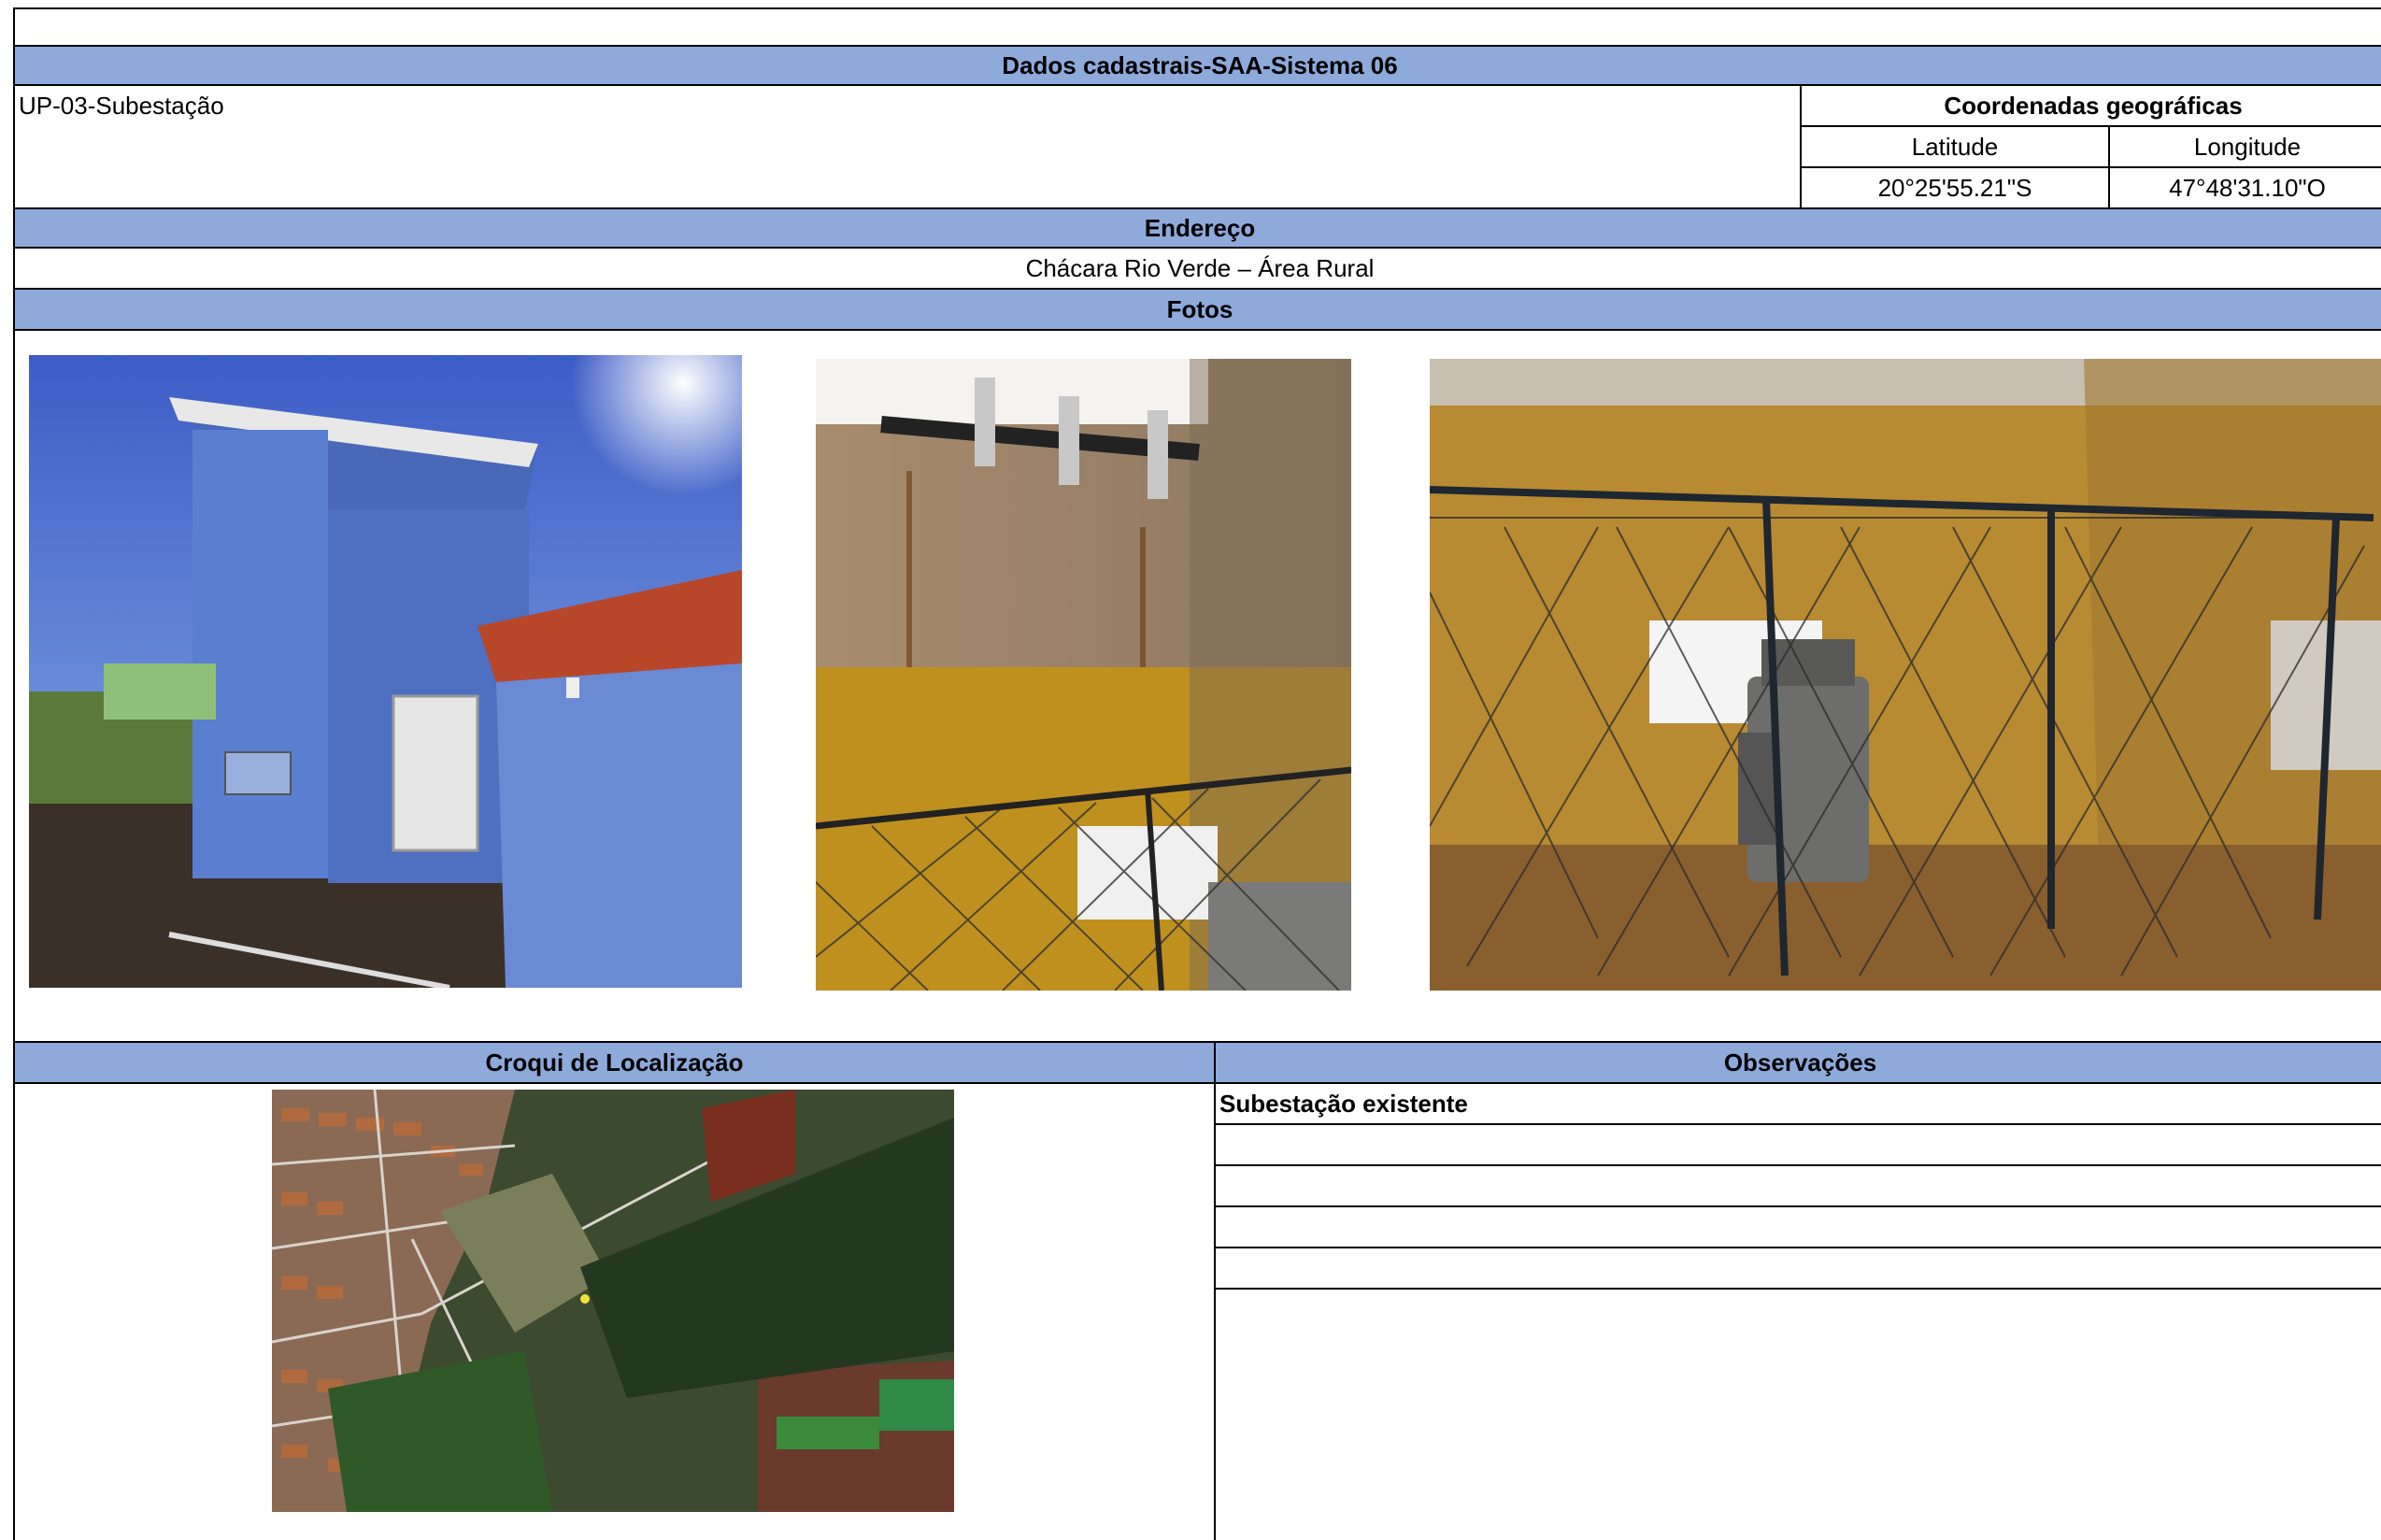  Describe the element at coordinates (385, 671) in the screenshot. I see `photo-substation-exterior` at that location.